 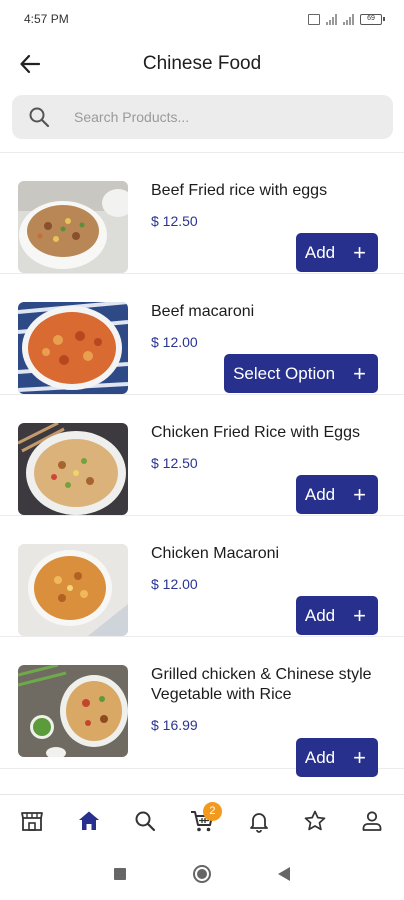 I want to click on nav-cart: 2, so click(x=202, y=821).